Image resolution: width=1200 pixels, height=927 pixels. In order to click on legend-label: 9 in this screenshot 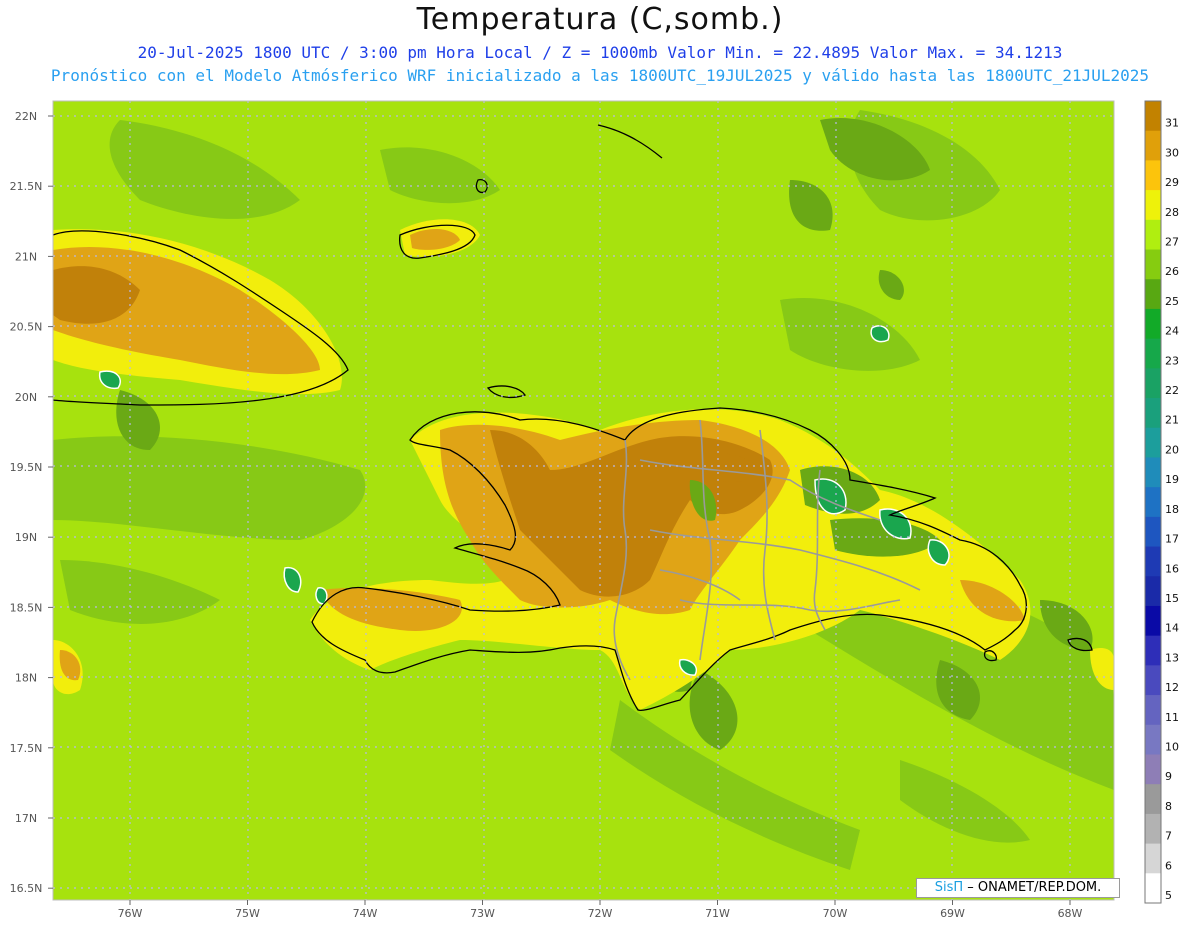, I will do `click(1168, 776)`.